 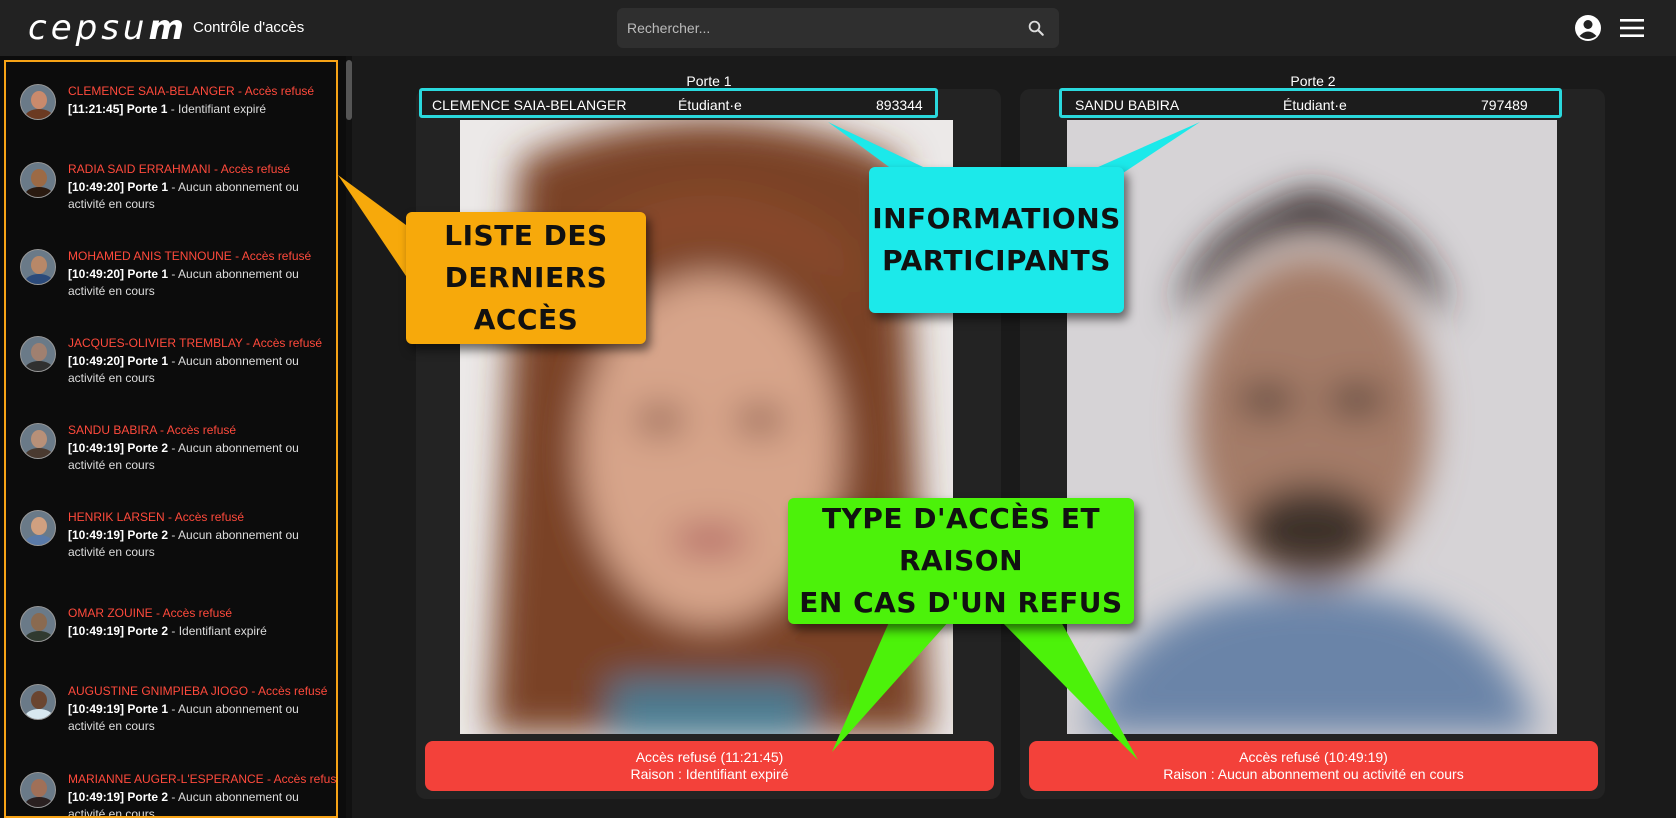 I want to click on callout-recent-list-text: LISTE DES DERNIERS ACCÈS, so click(x=526, y=277).